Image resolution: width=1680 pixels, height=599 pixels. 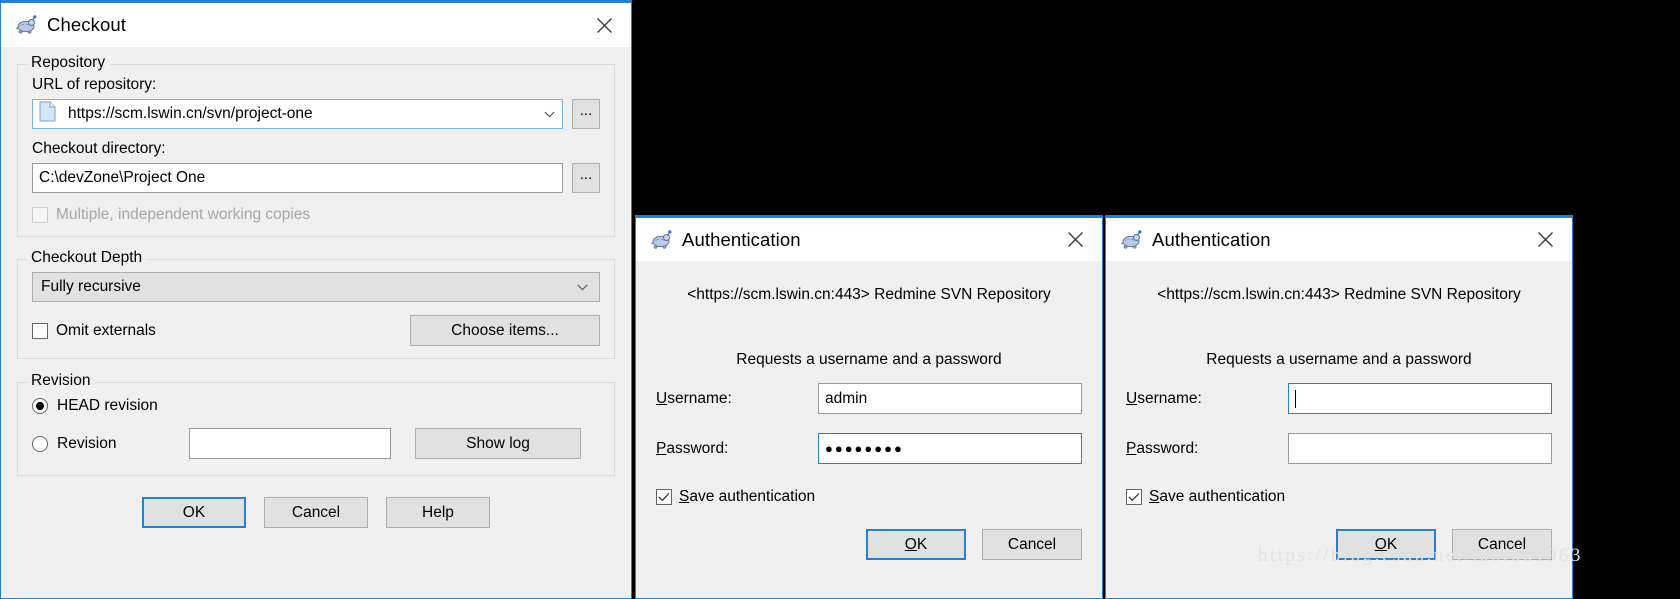 I want to click on auth1-save-label: Save authentication, so click(x=747, y=496).